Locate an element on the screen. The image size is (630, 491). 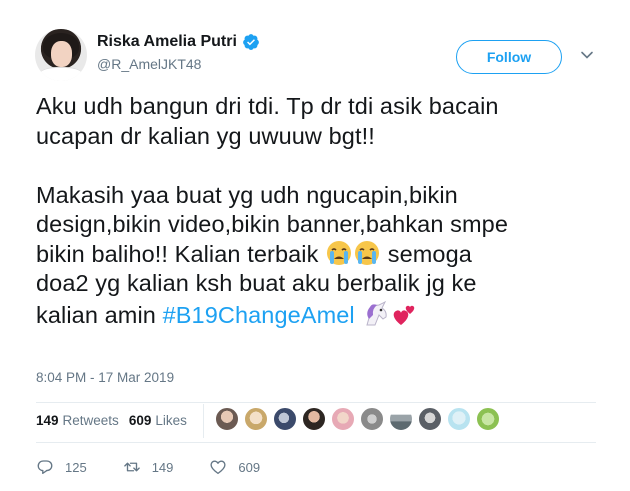
two-hearts-emoji is located at coordinates (404, 315).